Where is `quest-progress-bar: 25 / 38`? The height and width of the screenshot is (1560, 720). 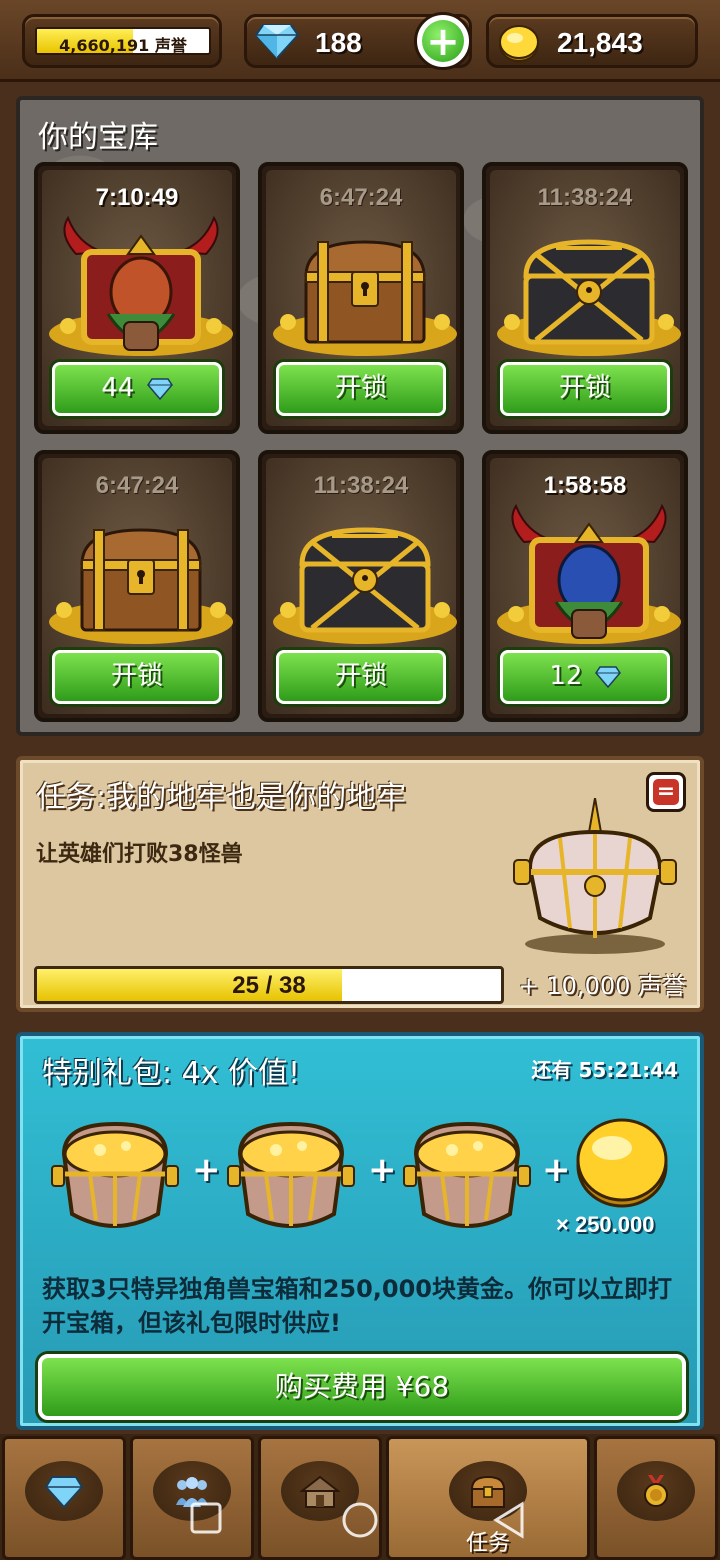 quest-progress-bar: 25 / 38 is located at coordinates (269, 985).